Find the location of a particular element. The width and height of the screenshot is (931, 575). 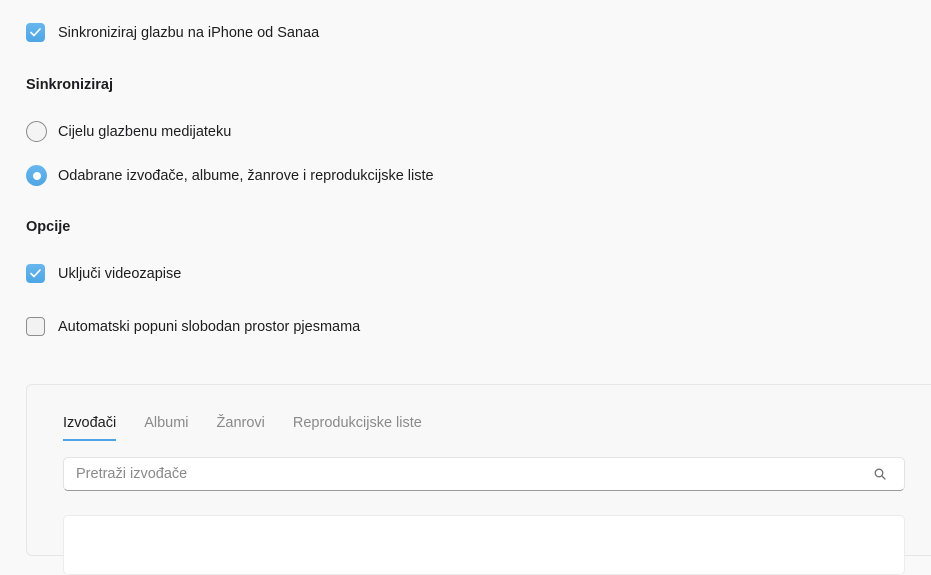

radio-selected-items is located at coordinates (36, 175).